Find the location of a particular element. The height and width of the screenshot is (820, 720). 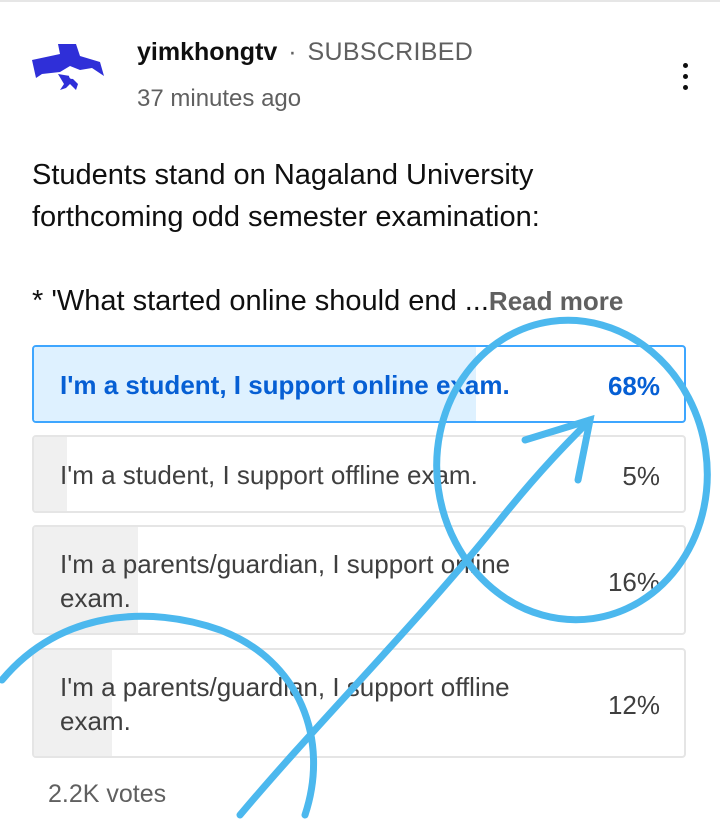

channel-header: yimkhongtv · SUBSCRIBED is located at coordinates (305, 52).